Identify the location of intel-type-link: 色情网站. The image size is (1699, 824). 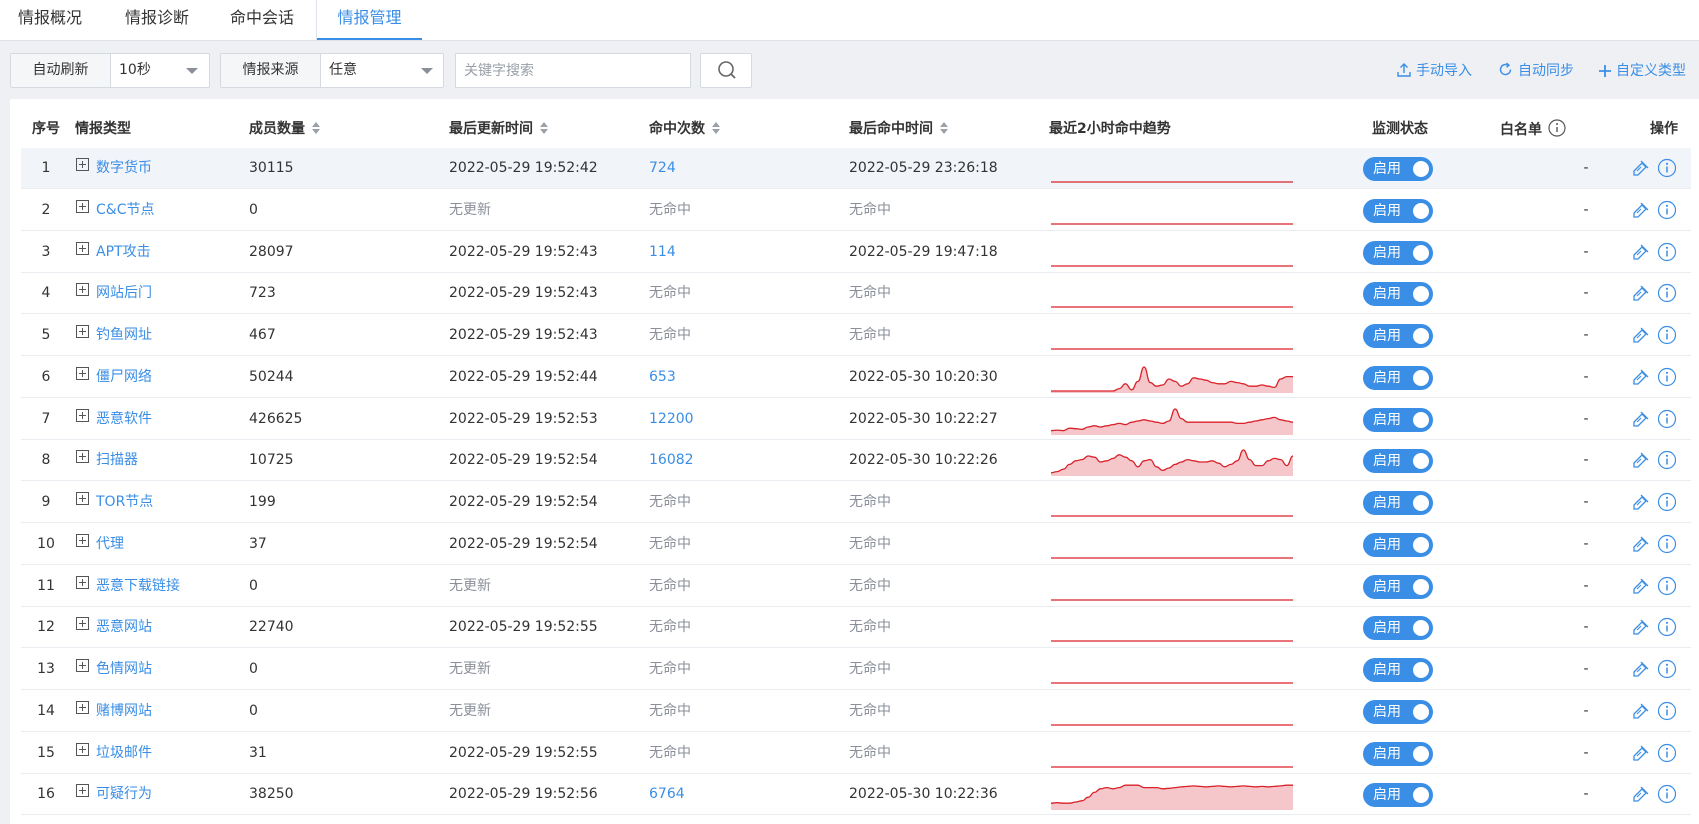
(114, 669).